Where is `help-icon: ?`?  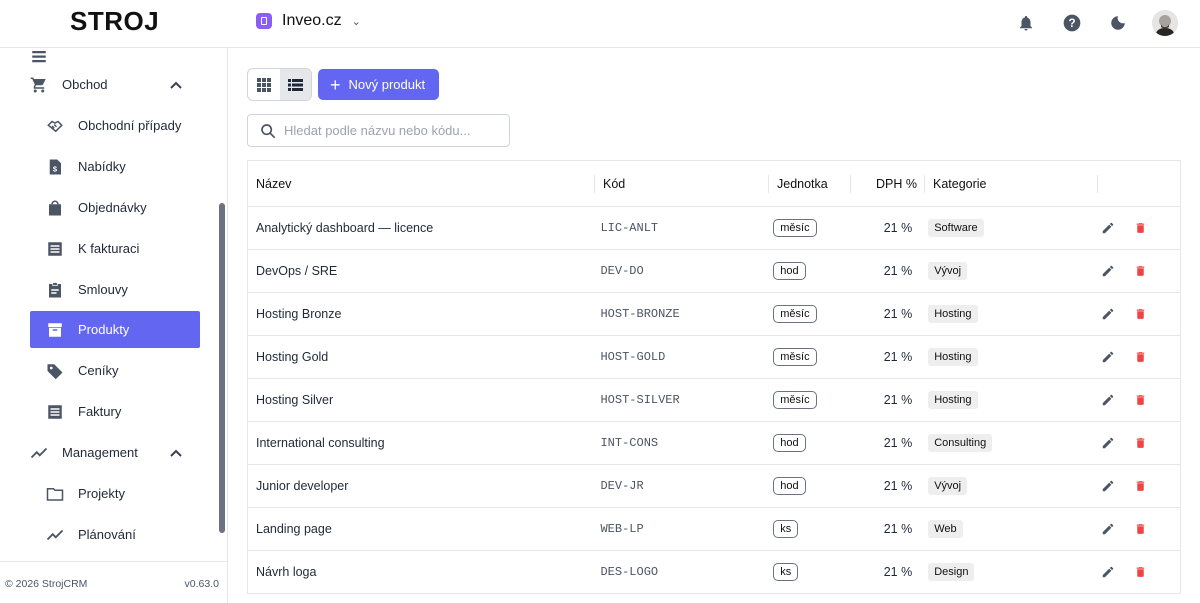
help-icon: ? is located at coordinates (1072, 23).